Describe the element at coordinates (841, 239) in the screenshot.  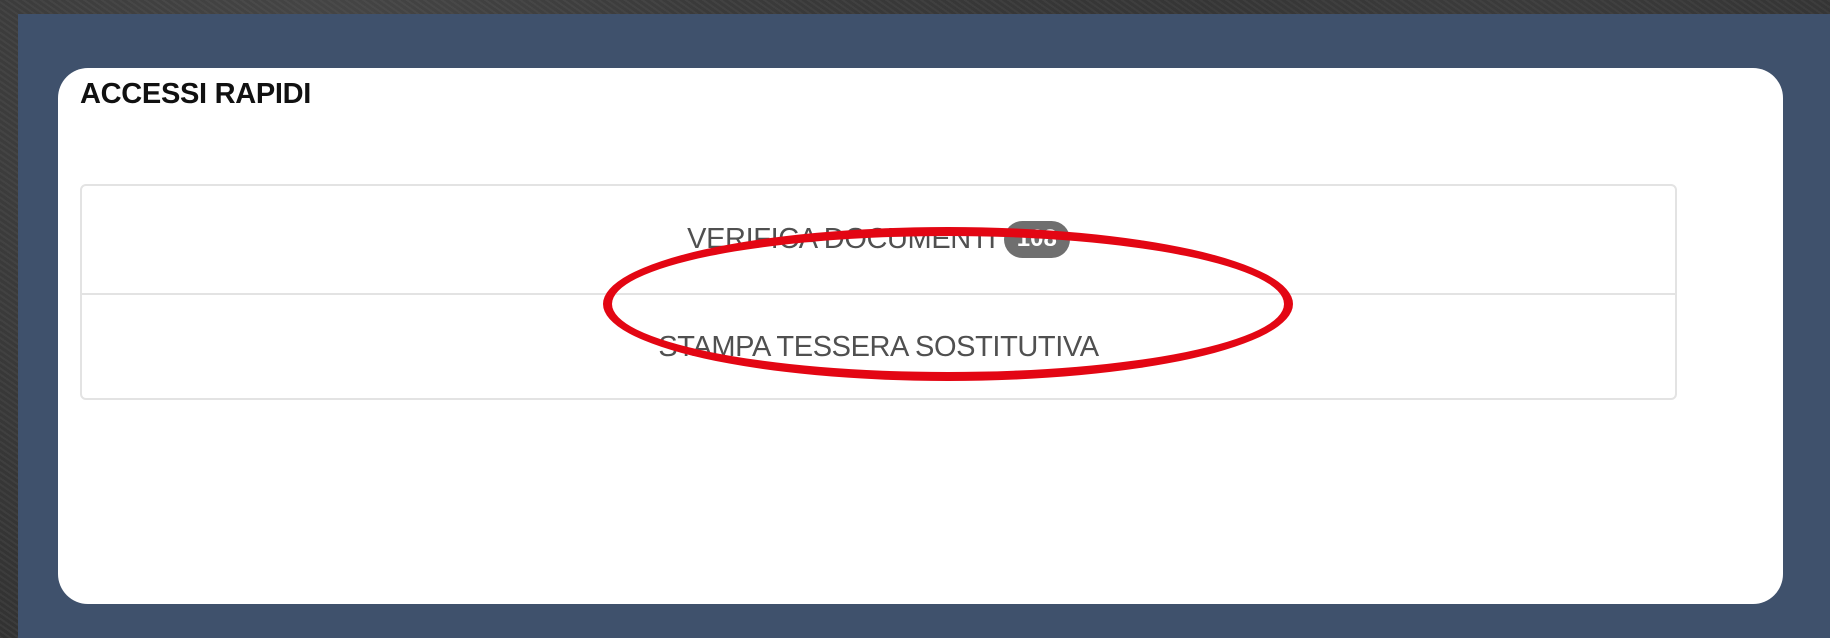
I see `verify-documents-label: VERIFICA DOCUMENTI` at that location.